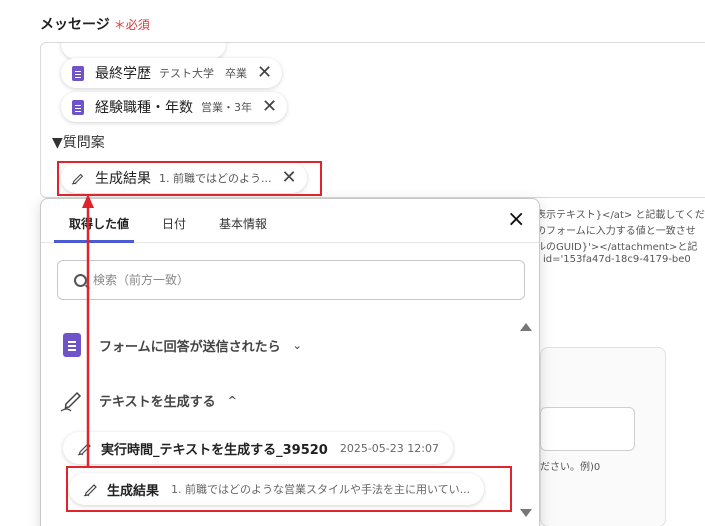 The height and width of the screenshot is (526, 705). Describe the element at coordinates (617, 259) in the screenshot. I see `hint-text-4: id='153fa47d-18c9-4179-be0` at that location.